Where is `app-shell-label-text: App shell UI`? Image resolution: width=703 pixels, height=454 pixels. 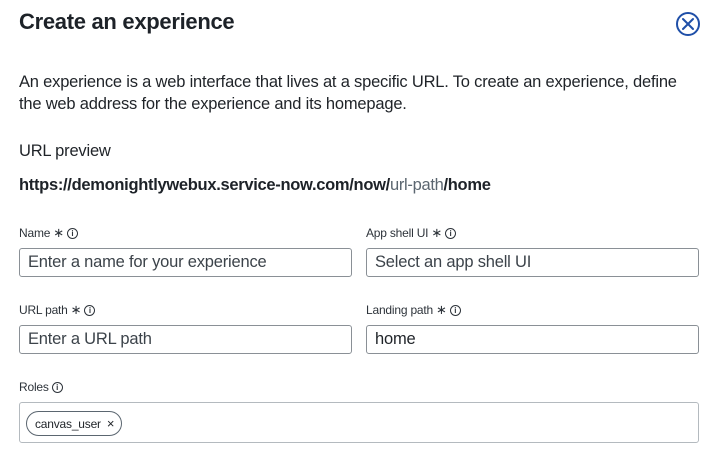 app-shell-label-text: App shell UI is located at coordinates (397, 233).